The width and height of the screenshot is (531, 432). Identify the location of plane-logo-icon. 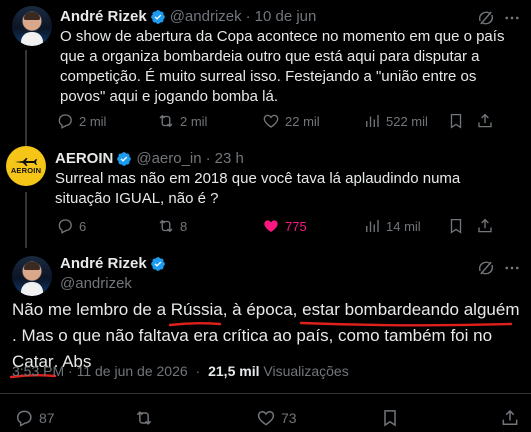
(26, 161).